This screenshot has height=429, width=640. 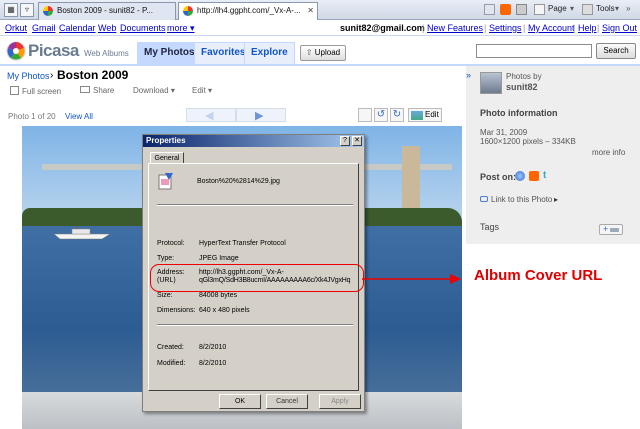 I want to click on edit-photo-label: Edit, so click(x=432, y=114).